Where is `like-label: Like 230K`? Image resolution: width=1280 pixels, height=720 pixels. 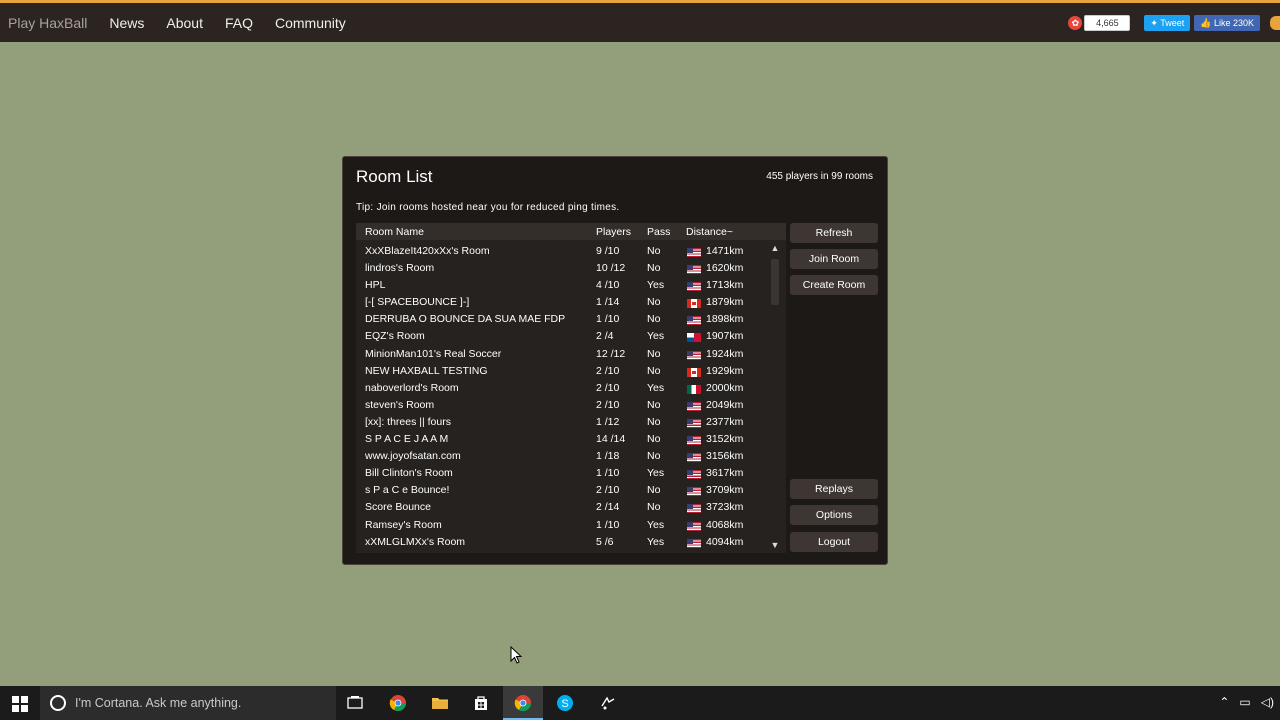
like-label: Like 230K is located at coordinates (1233, 23).